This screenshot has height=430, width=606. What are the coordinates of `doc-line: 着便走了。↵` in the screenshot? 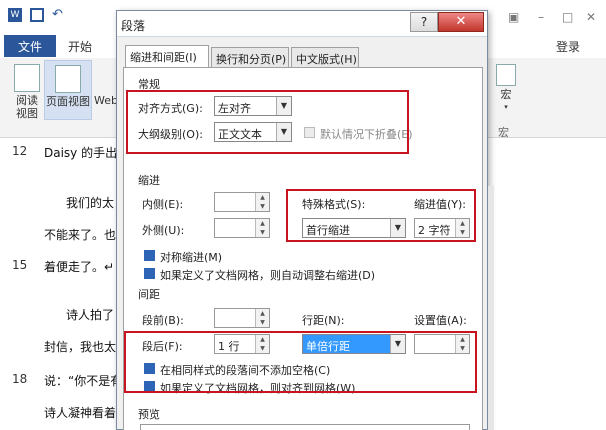 It's located at (79, 267).